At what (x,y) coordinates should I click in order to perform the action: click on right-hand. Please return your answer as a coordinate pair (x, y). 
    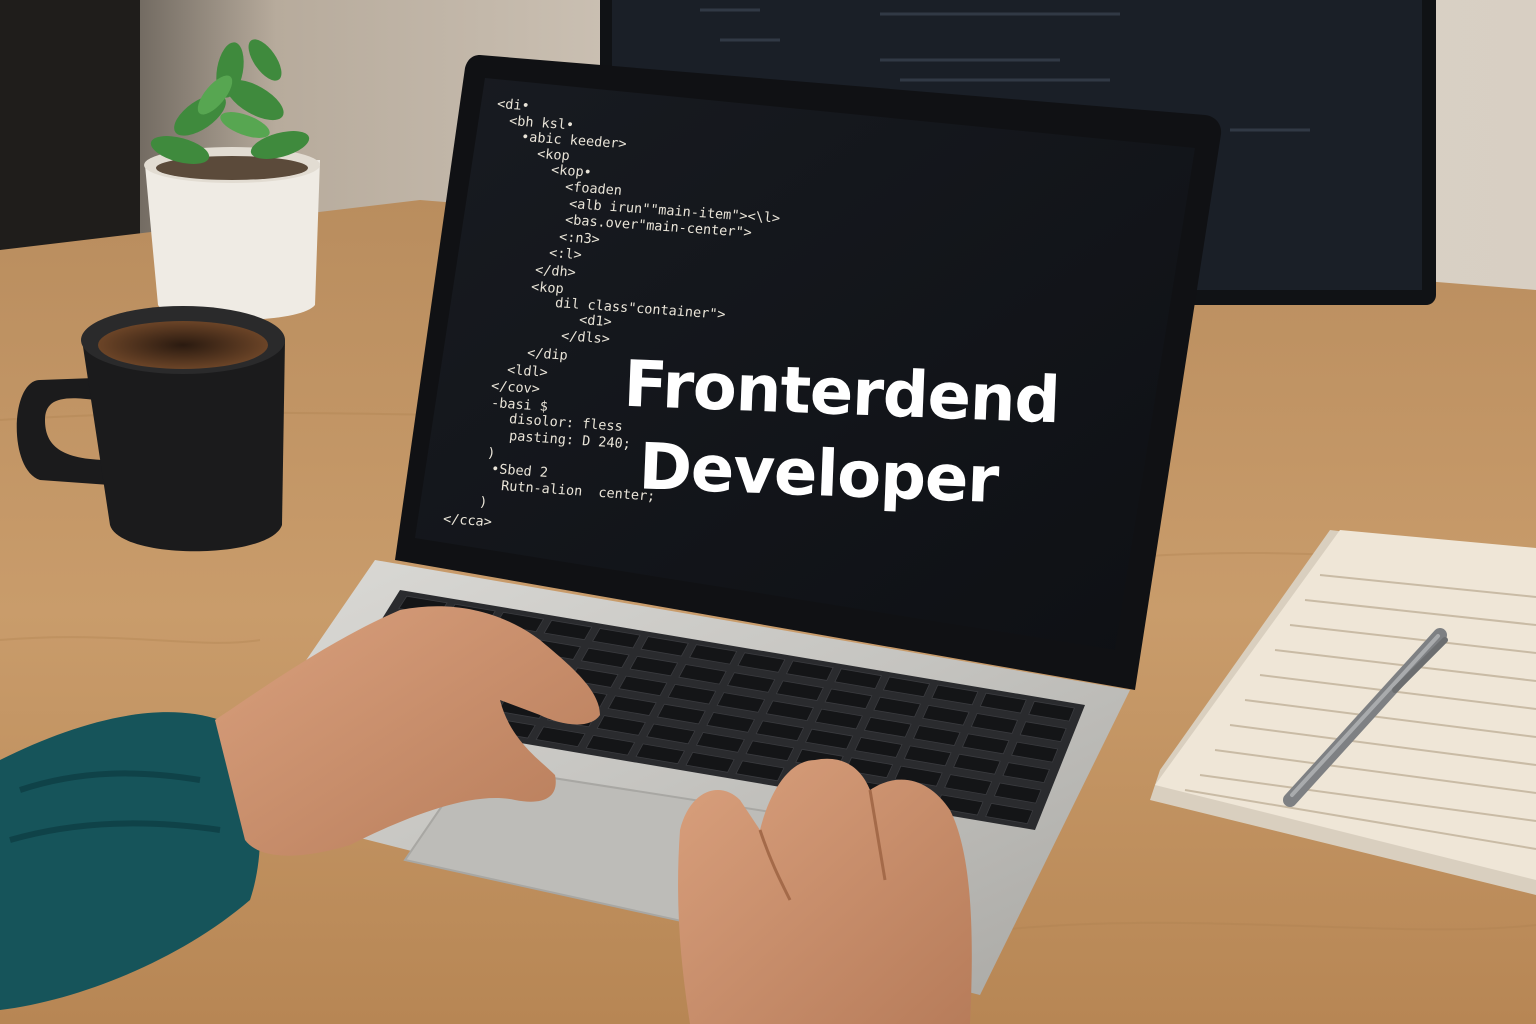
    Looking at the image, I should click on (825, 891).